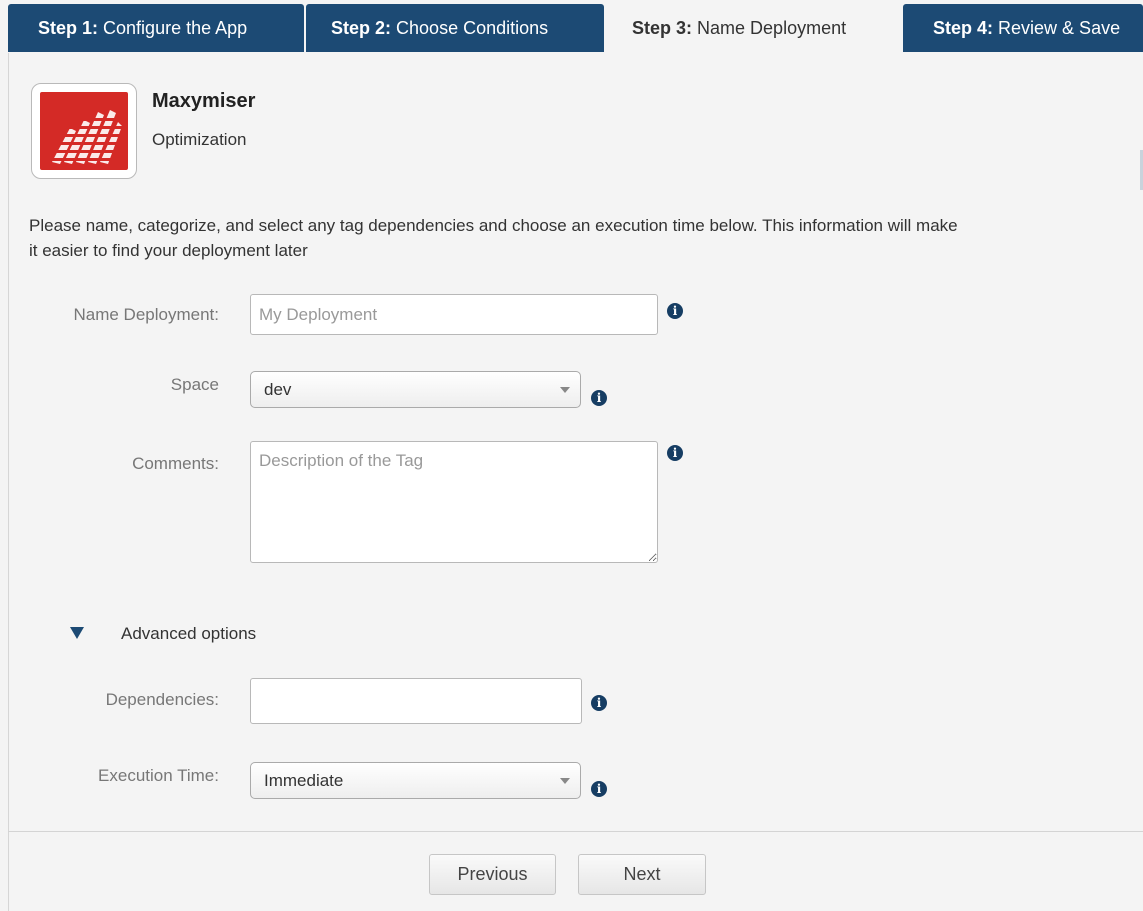  I want to click on execution-time-select: Immediate, so click(415, 780).